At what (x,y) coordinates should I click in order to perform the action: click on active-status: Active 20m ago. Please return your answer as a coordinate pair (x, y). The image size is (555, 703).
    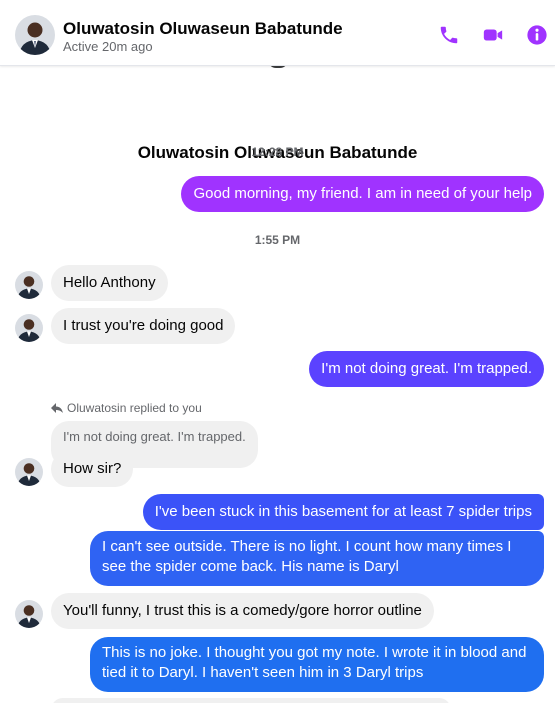
    Looking at the image, I should click on (108, 46).